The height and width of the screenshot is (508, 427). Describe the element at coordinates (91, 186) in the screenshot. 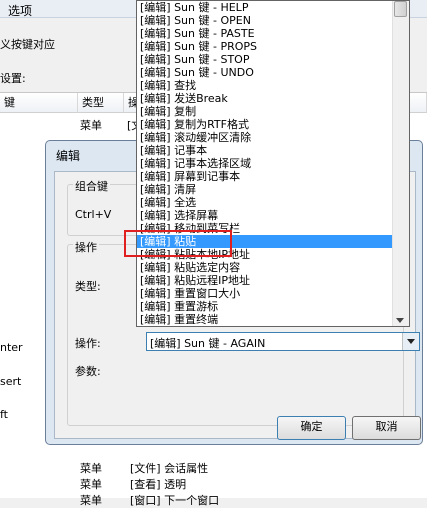

I see `combo-group-label: 组合键` at that location.